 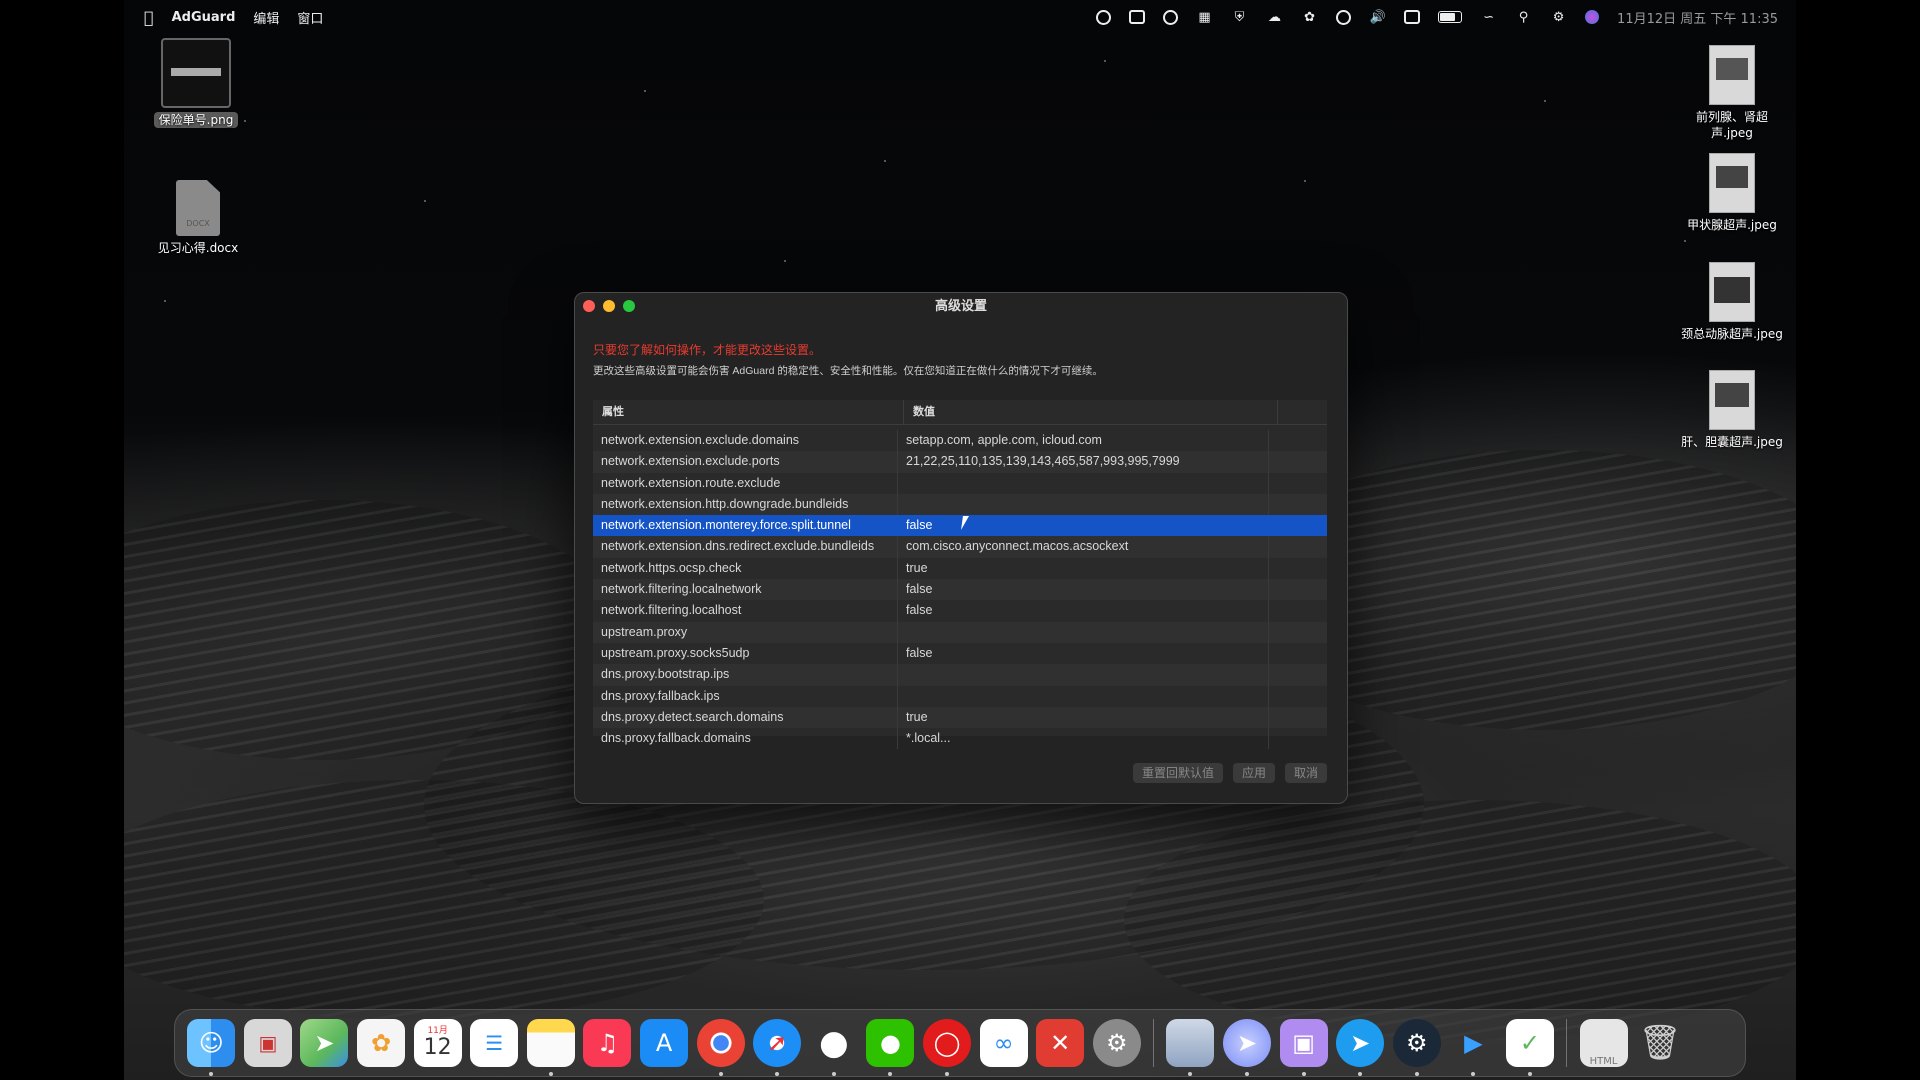 I want to click on reset-defaults-button: 重置回默认值, so click(x=1177, y=773).